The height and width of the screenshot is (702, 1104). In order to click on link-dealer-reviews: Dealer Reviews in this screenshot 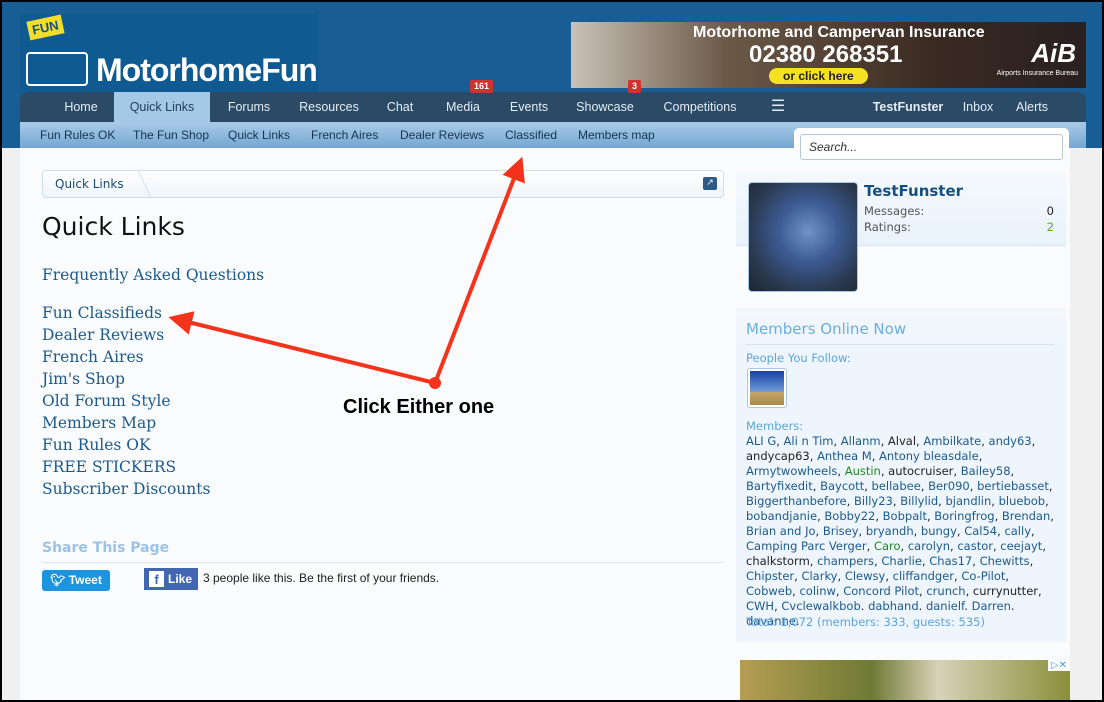, I will do `click(103, 335)`.